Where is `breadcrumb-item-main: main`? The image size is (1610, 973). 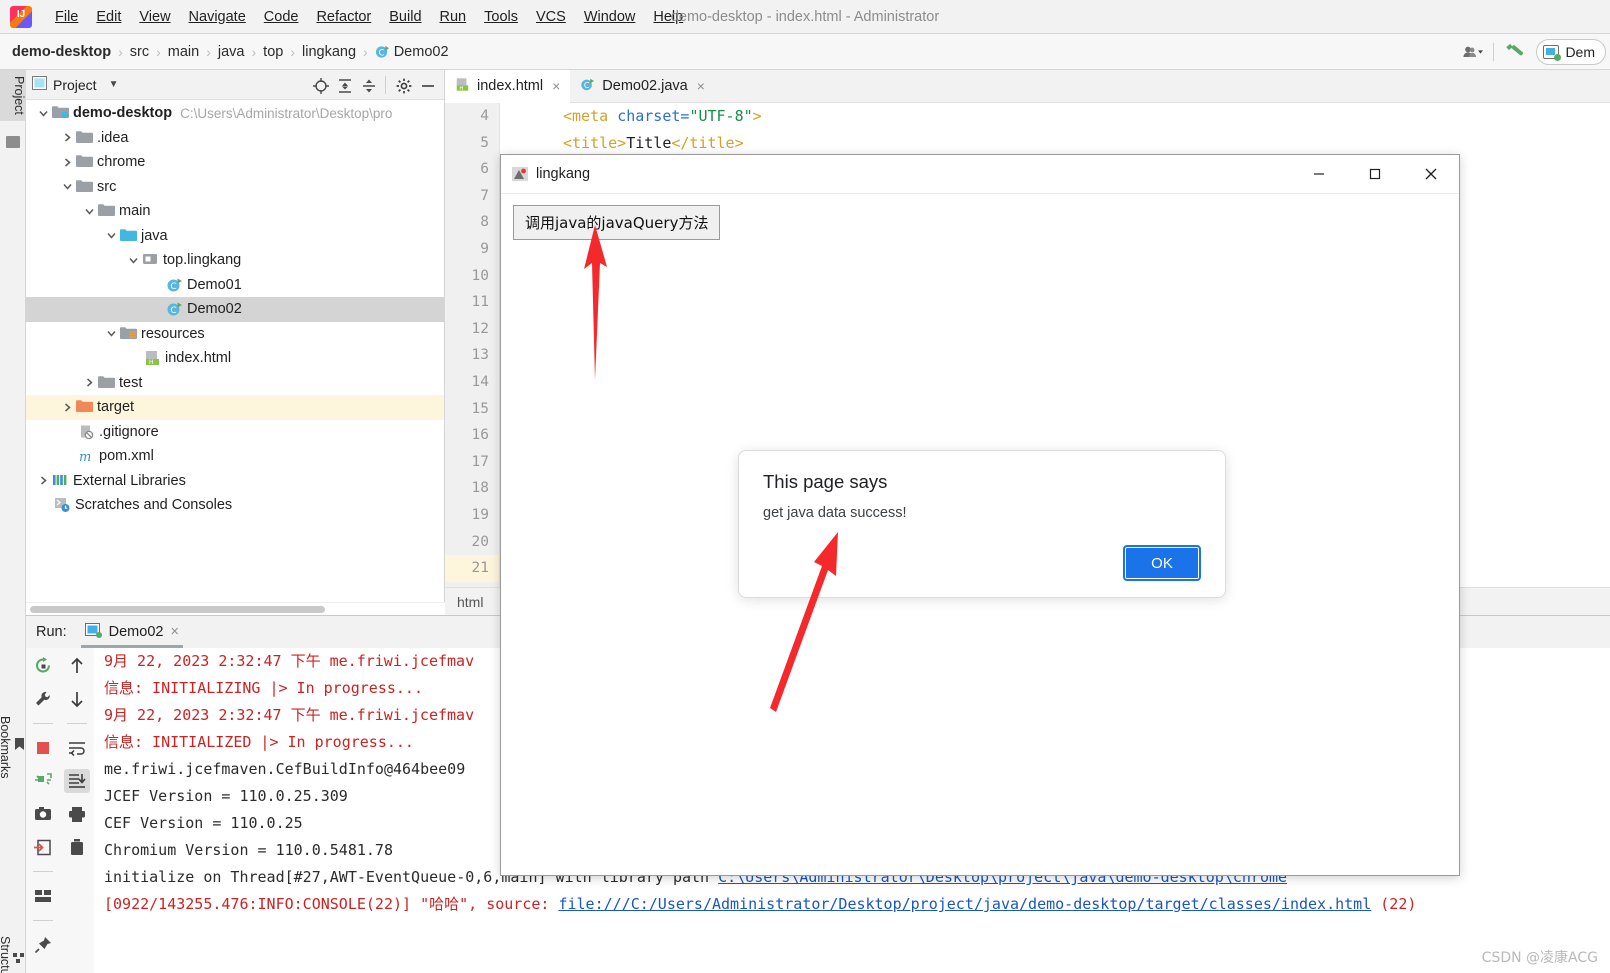 breadcrumb-item-main: main is located at coordinates (183, 52).